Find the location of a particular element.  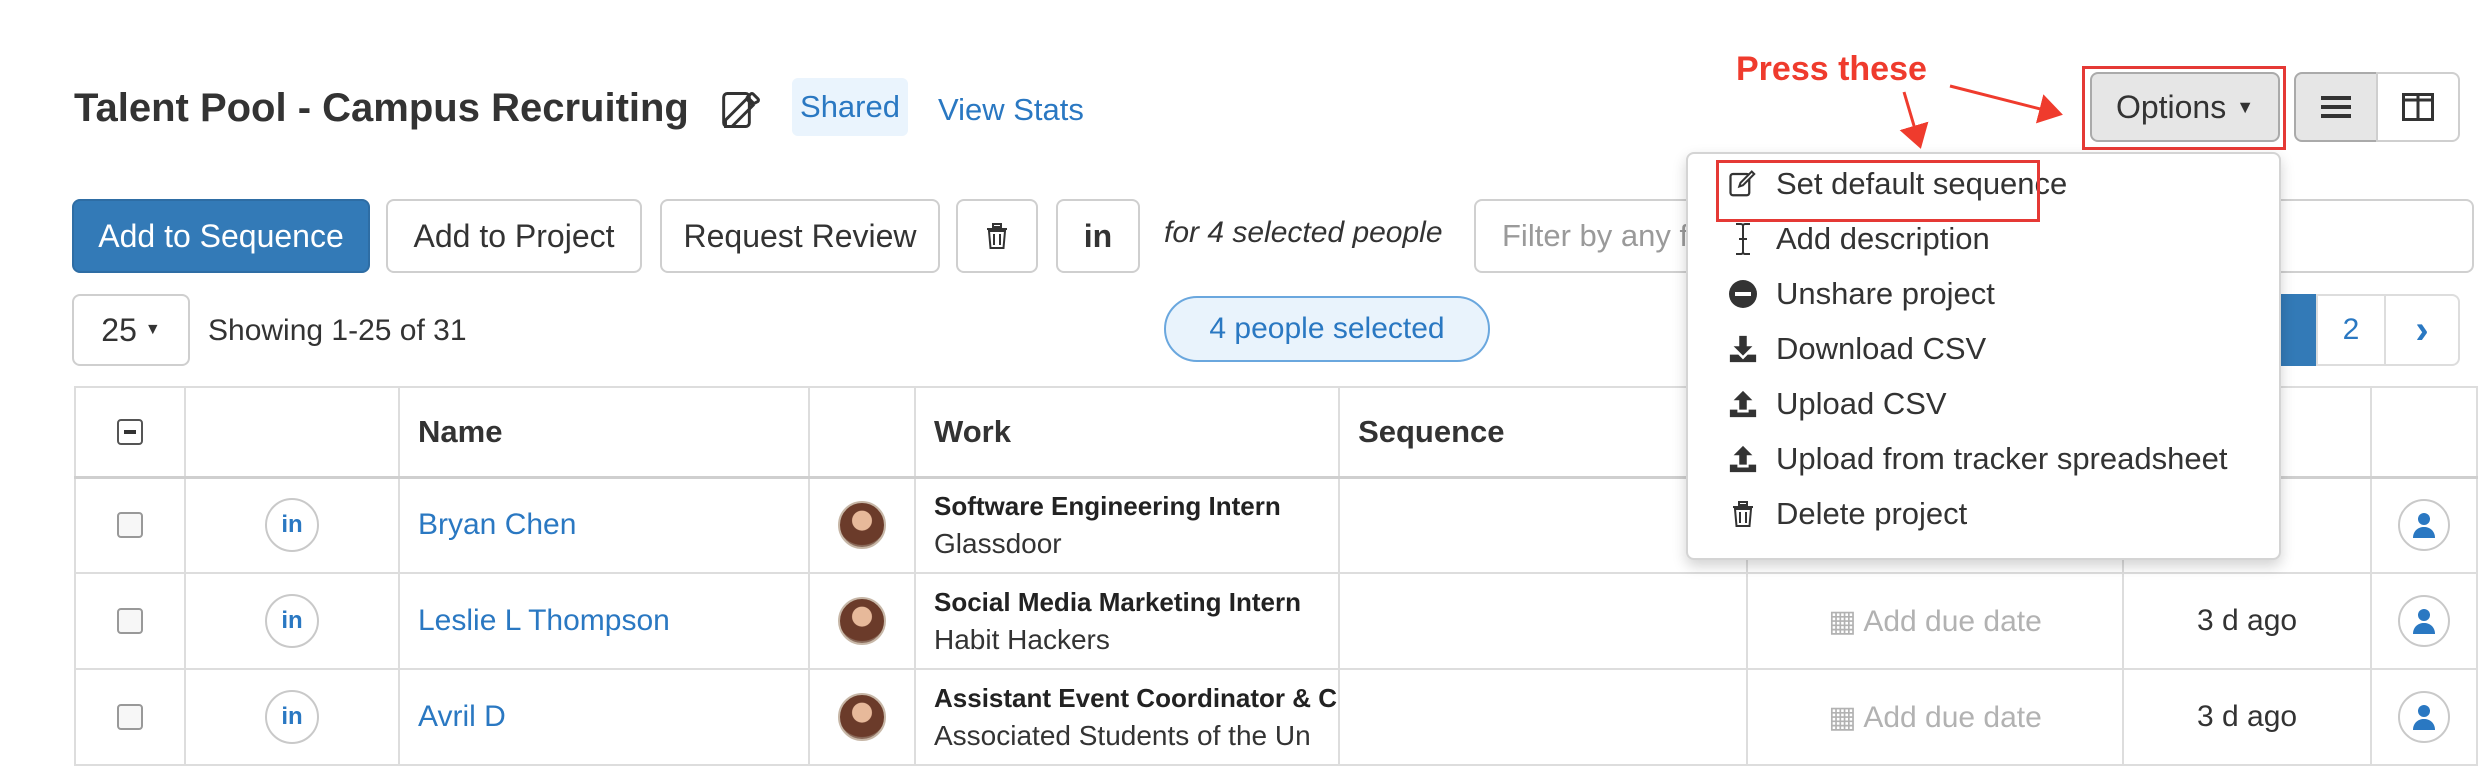

annotation-arrows is located at coordinates (1981, 116).